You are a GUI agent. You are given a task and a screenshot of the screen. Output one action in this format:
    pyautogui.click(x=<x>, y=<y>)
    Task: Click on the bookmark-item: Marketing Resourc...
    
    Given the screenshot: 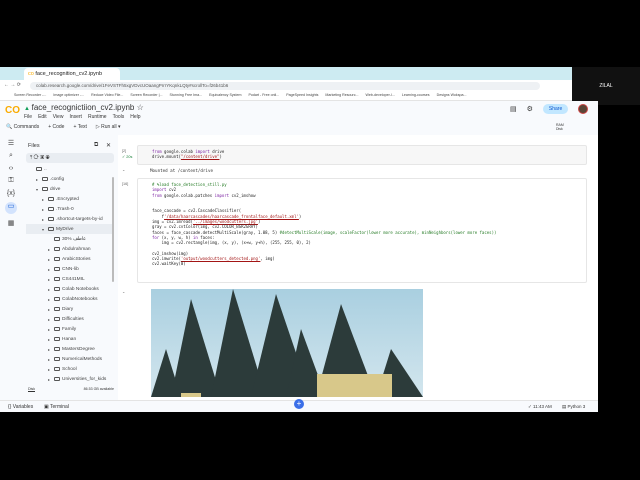 What is the action you would take?
    pyautogui.click(x=341, y=95)
    